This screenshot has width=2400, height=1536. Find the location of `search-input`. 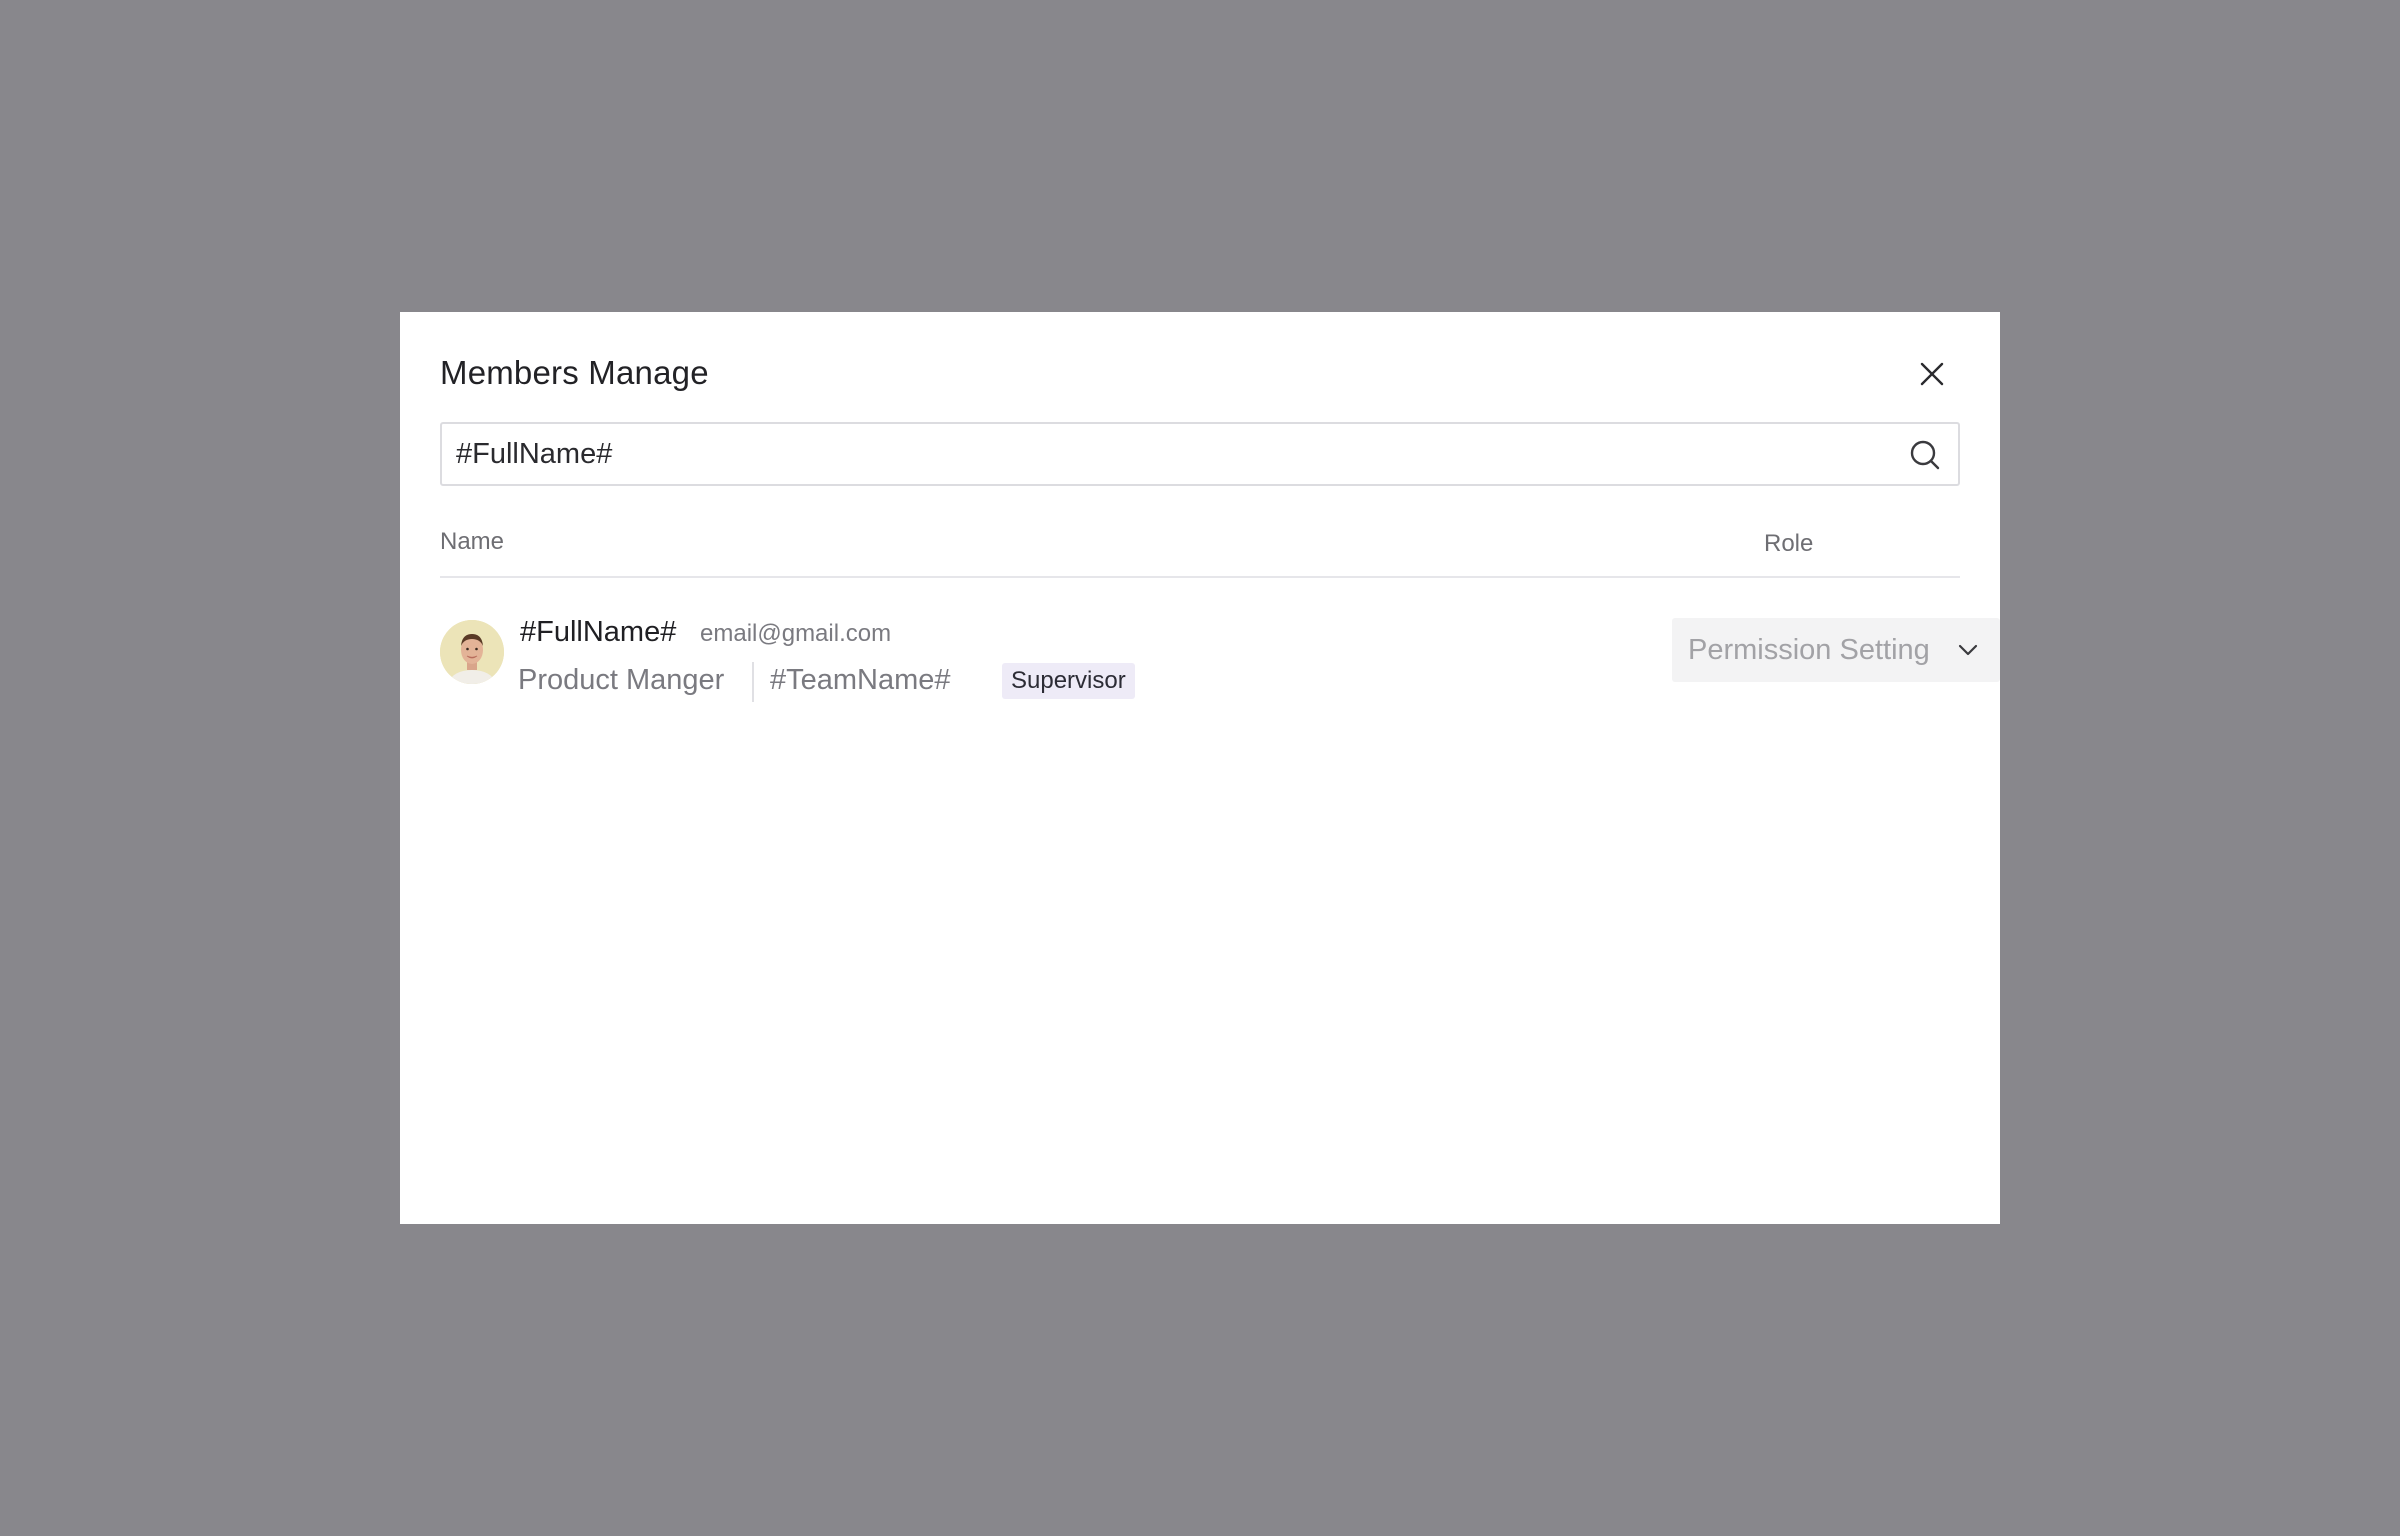

search-input is located at coordinates (1166, 454).